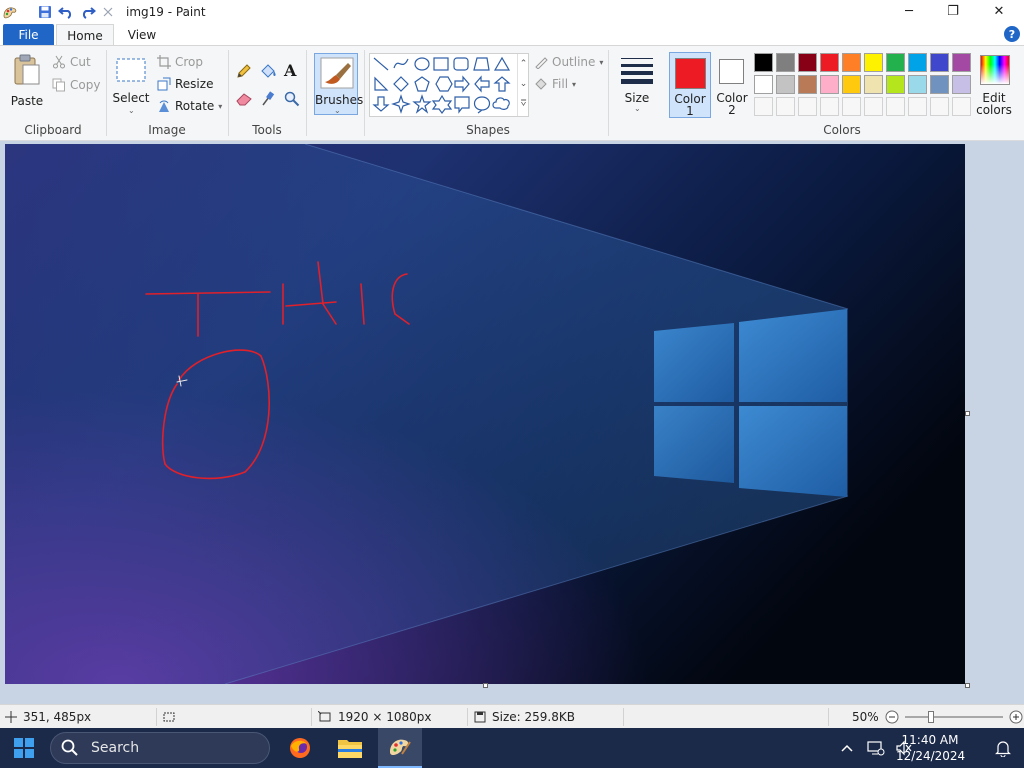 Image resolution: width=1024 pixels, height=768 pixels. What do you see at coordinates (160, 748) in the screenshot?
I see `taskbar-search: Search` at bounding box center [160, 748].